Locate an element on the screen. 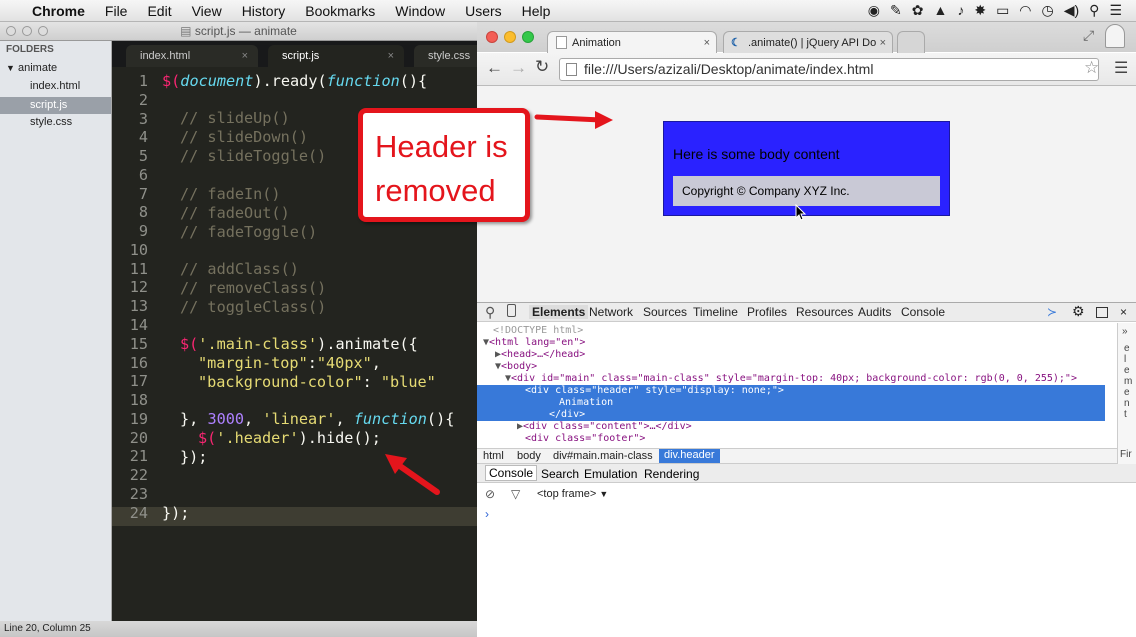 This screenshot has height=637, width=1136. forward-icon: → is located at coordinates (518, 68).